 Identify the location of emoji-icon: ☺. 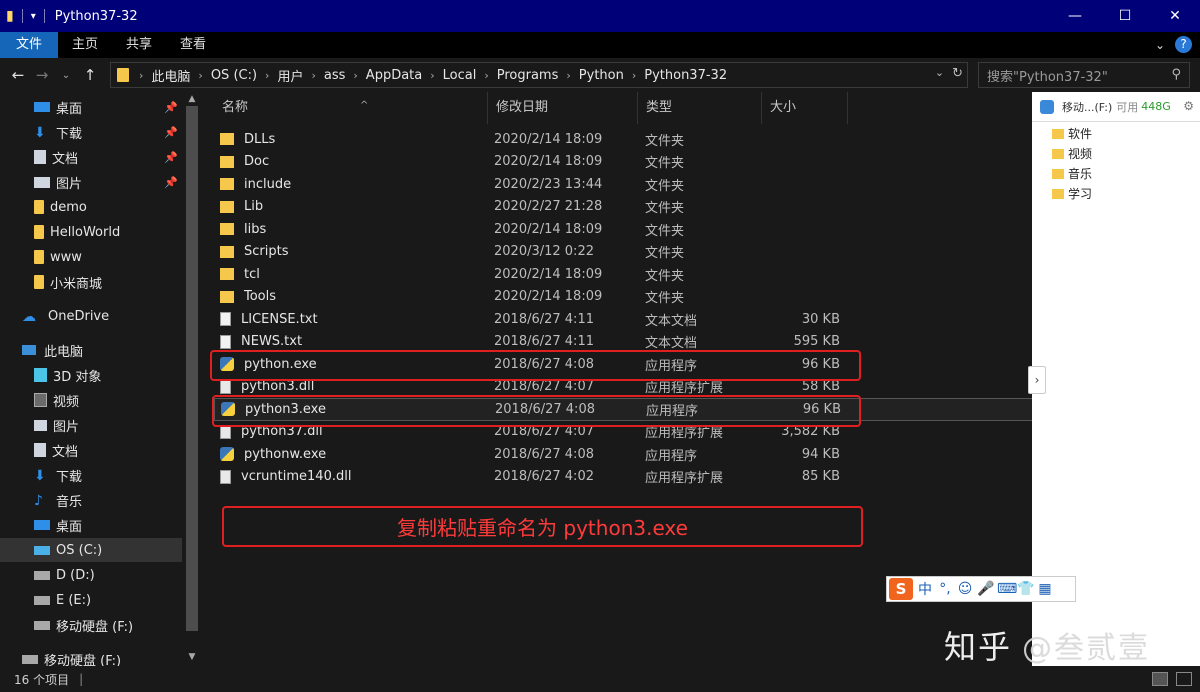
(965, 589).